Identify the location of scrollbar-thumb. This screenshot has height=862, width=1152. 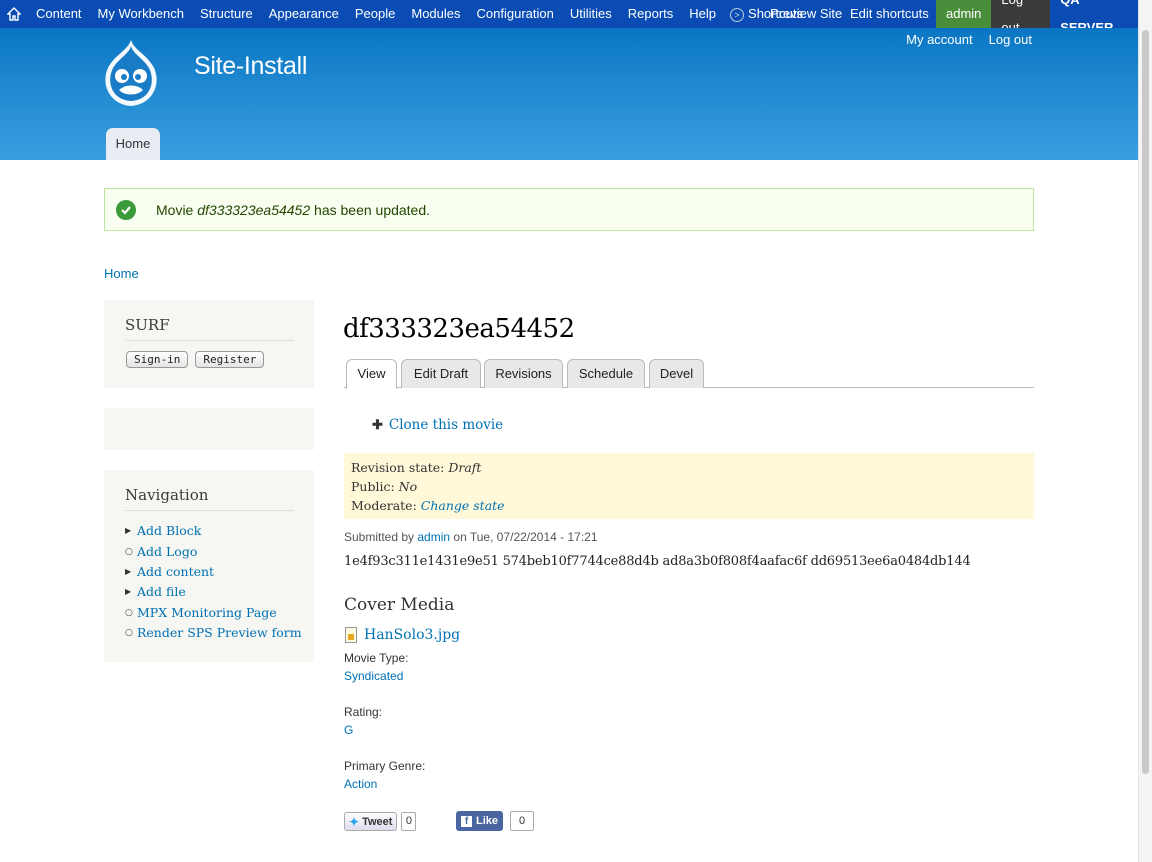
(1145, 402).